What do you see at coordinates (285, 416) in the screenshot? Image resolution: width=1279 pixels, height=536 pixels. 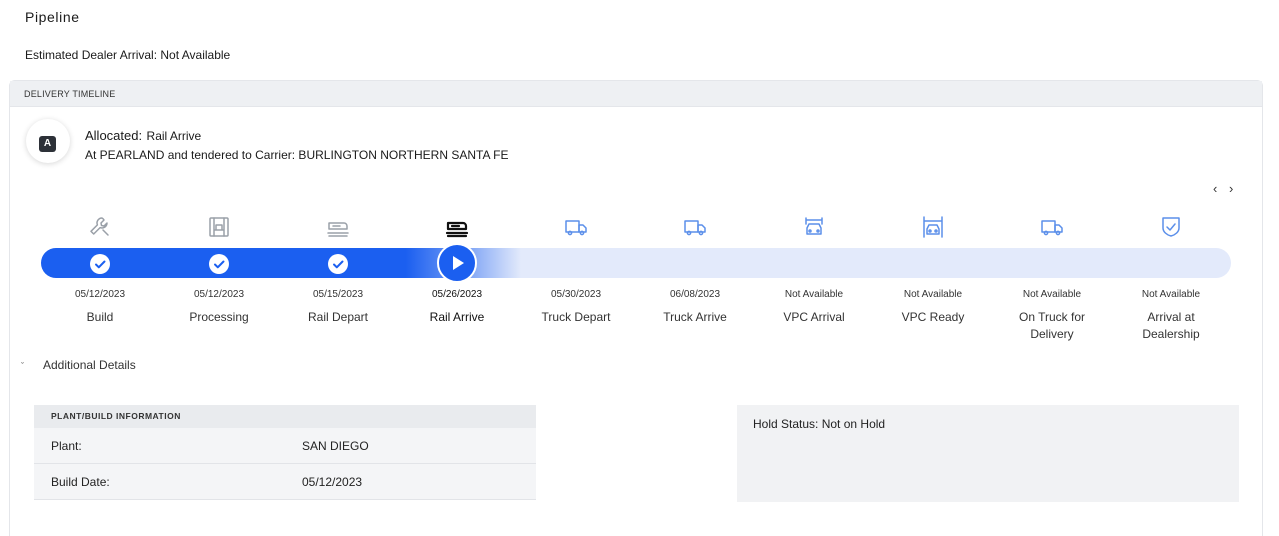 I see `plant-info-header: PLANT/BUILD INFORMATION` at bounding box center [285, 416].